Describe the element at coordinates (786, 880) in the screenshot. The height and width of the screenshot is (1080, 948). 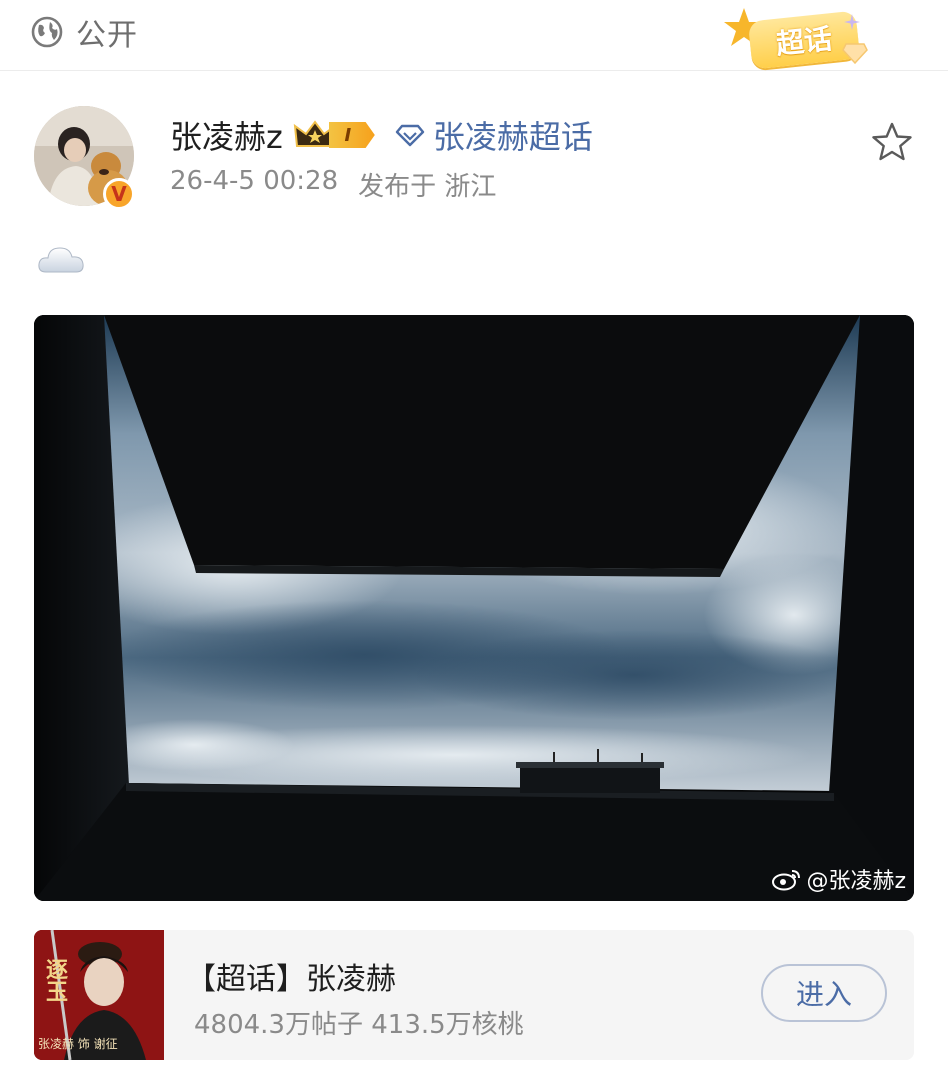
I see `weibo-logo-icon` at that location.